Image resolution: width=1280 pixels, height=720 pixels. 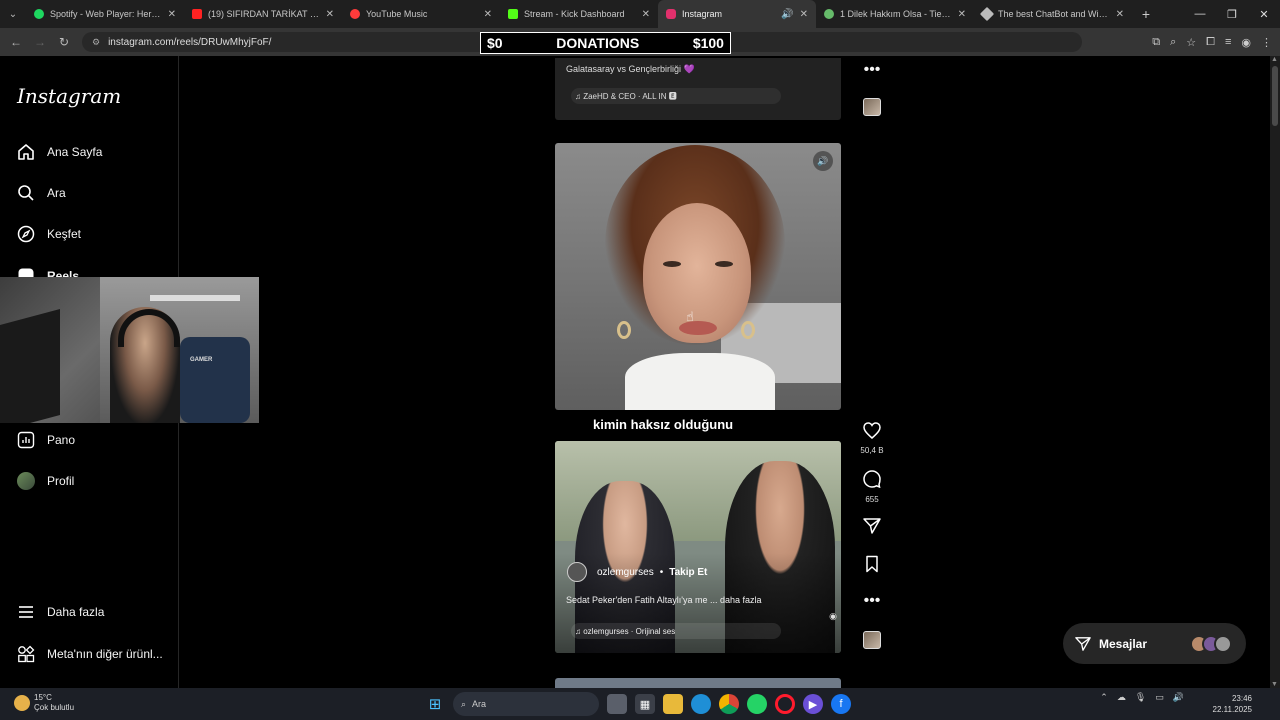 What do you see at coordinates (41, 193) in the screenshot?
I see `sidebar-item-search: Ara` at bounding box center [41, 193].